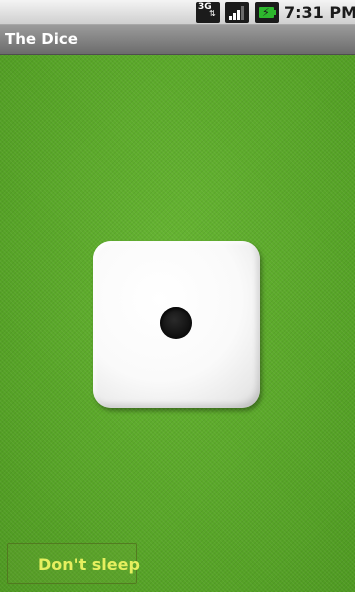  I want to click on battery-charging-icon: ⚡, so click(267, 12).